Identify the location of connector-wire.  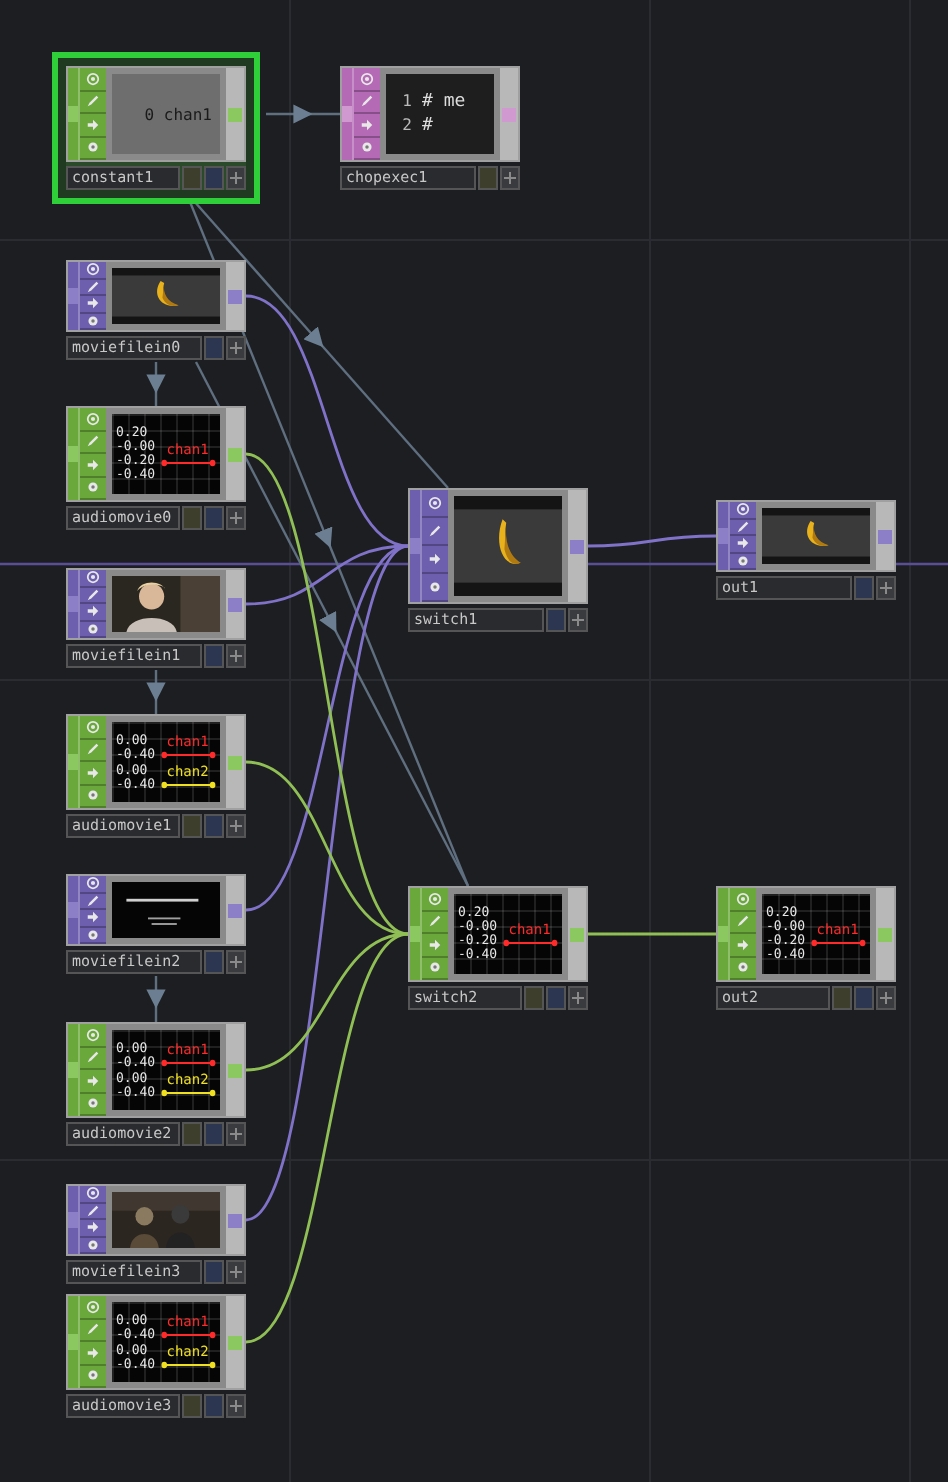
(652, 541).